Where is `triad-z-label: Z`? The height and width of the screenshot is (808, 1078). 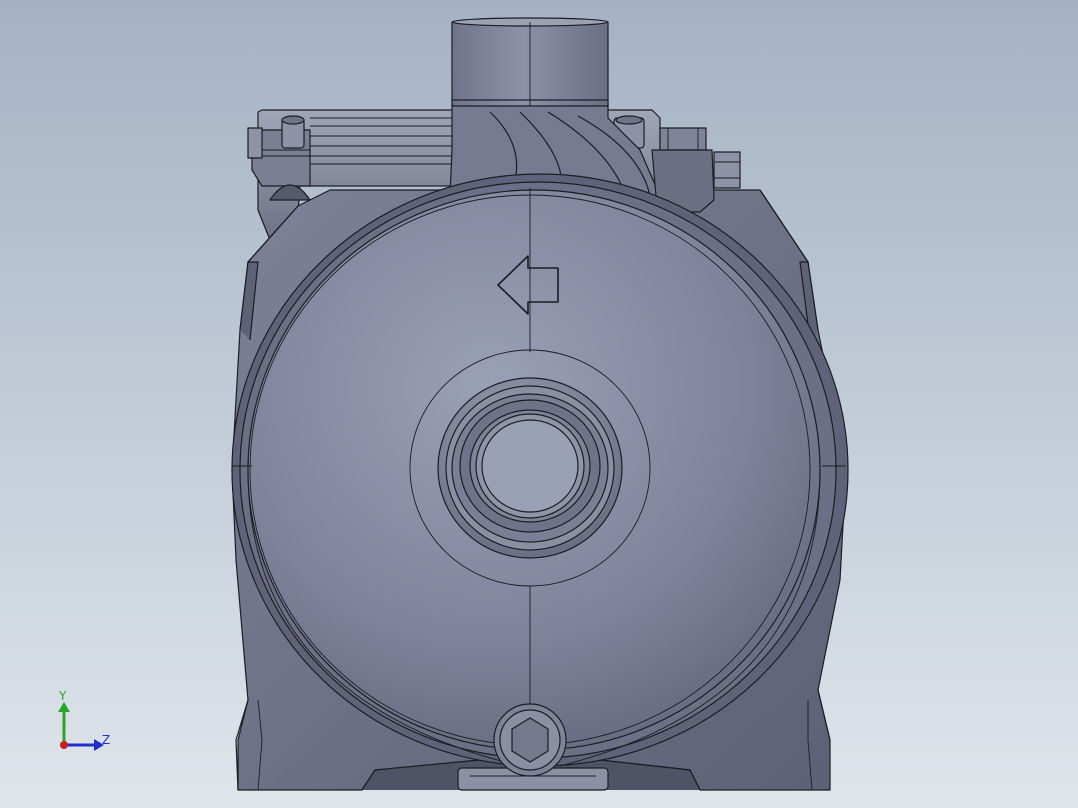 triad-z-label: Z is located at coordinates (106, 740).